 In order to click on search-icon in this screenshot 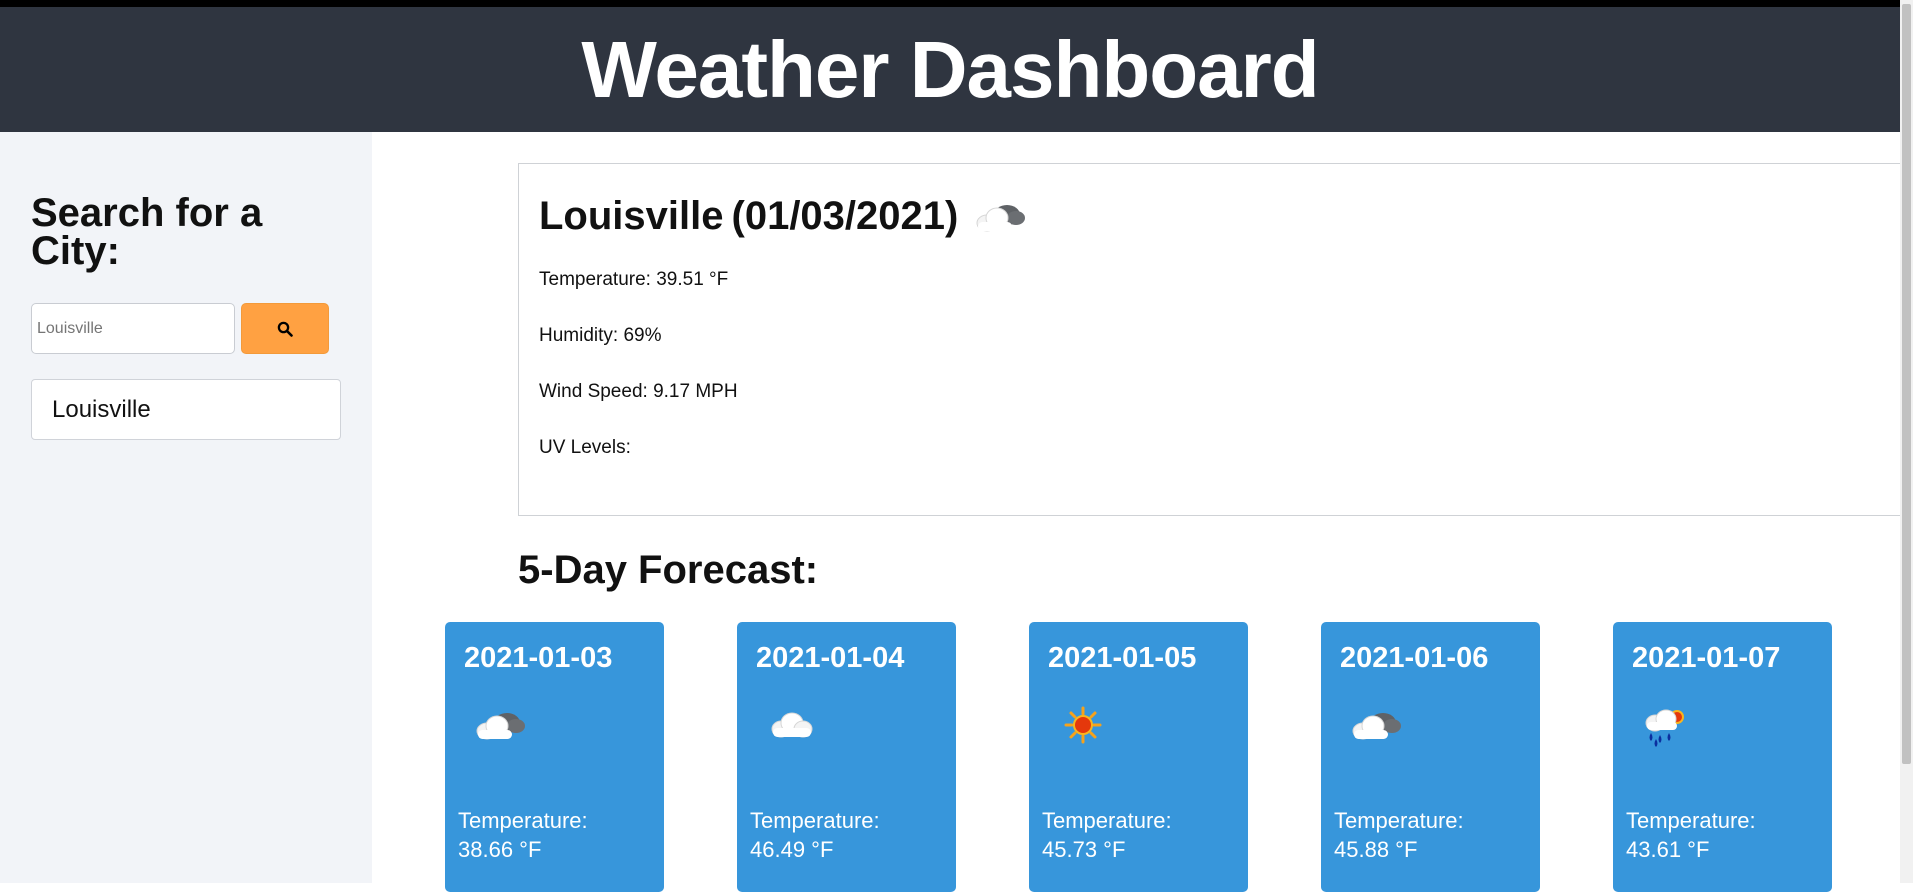, I will do `click(285, 329)`.